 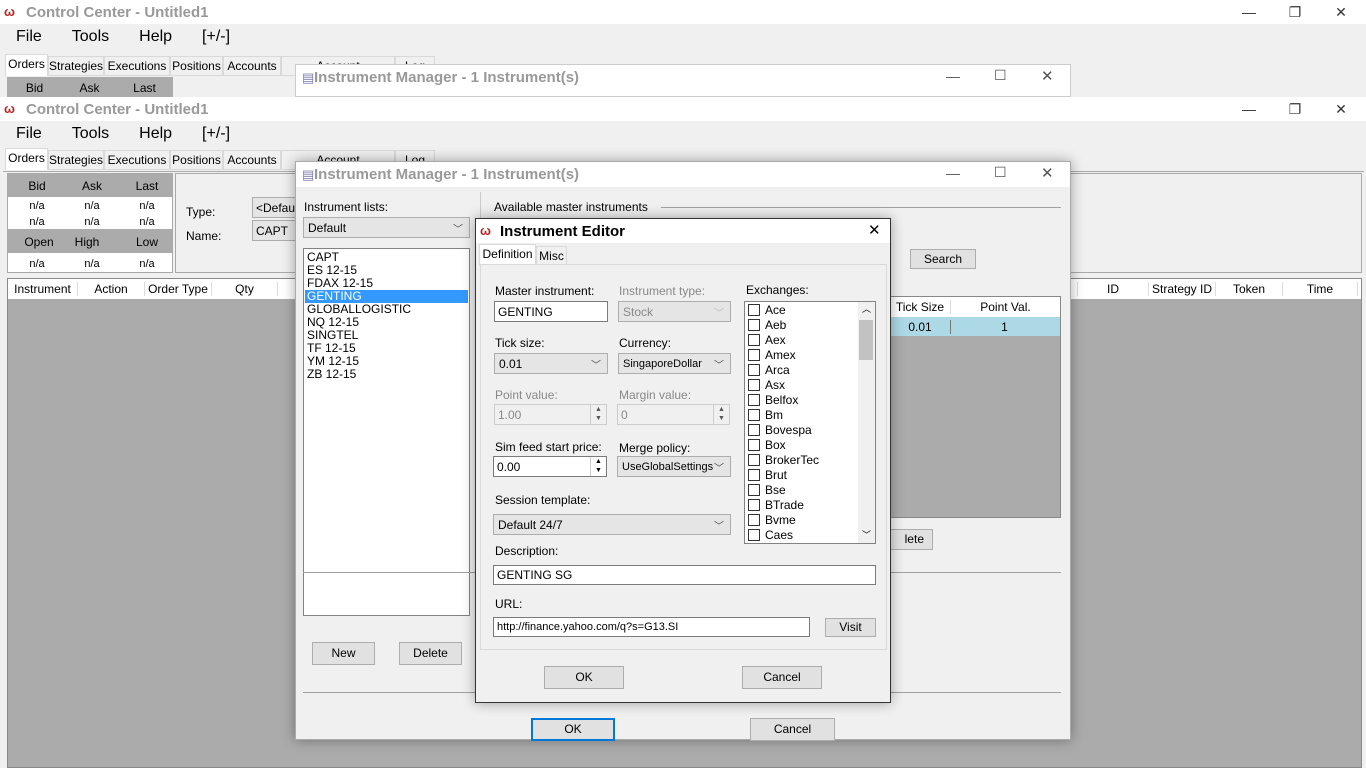 What do you see at coordinates (866, 308) in the screenshot?
I see `scroll-up-icon: ︿` at bounding box center [866, 308].